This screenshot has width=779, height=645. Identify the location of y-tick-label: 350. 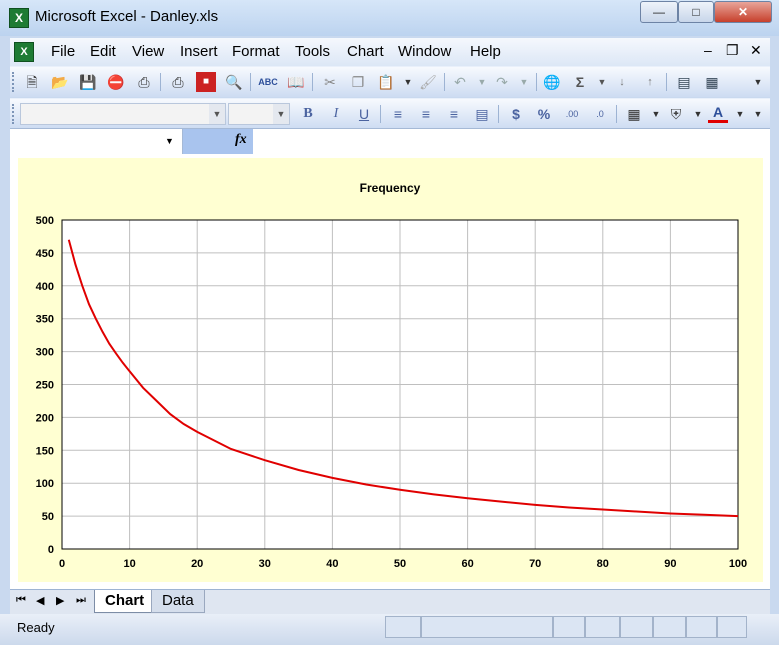
(45, 320).